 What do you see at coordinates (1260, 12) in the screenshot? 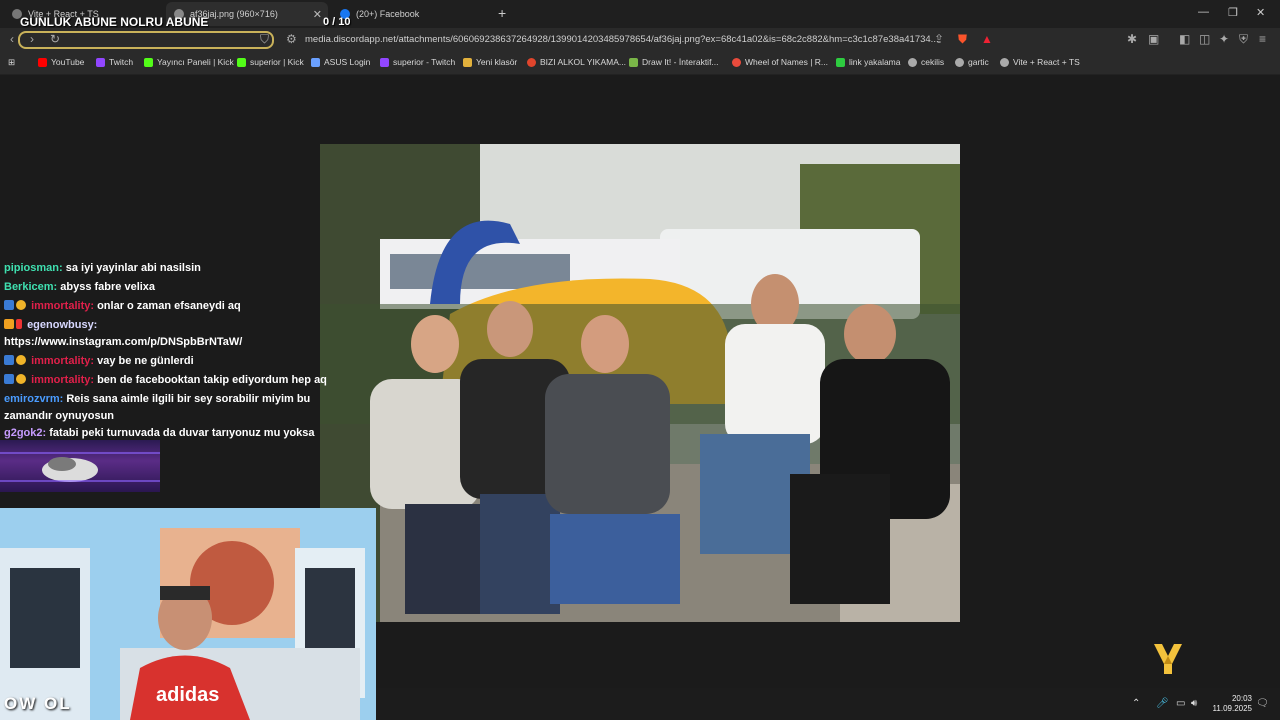
I see `close-window-icon: ✕` at bounding box center [1260, 12].